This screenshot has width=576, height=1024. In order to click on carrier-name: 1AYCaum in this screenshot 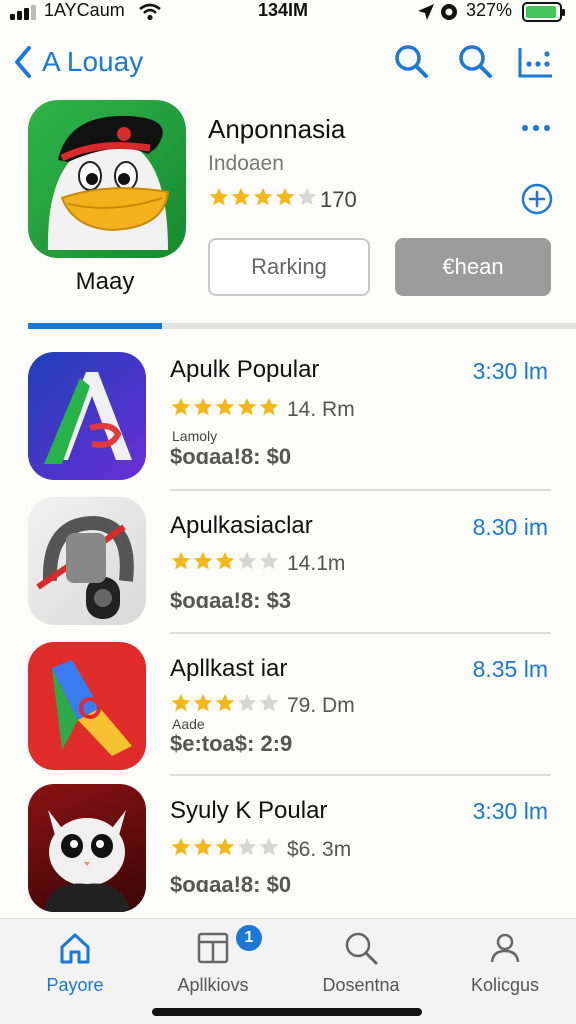, I will do `click(84, 10)`.